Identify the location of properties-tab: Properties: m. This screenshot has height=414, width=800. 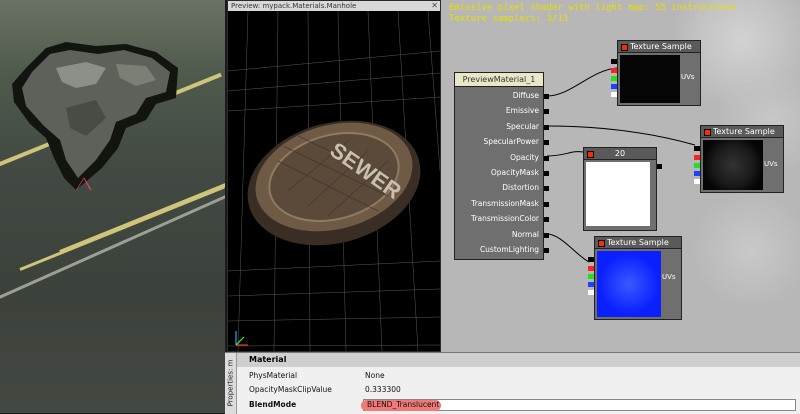
(231, 383).